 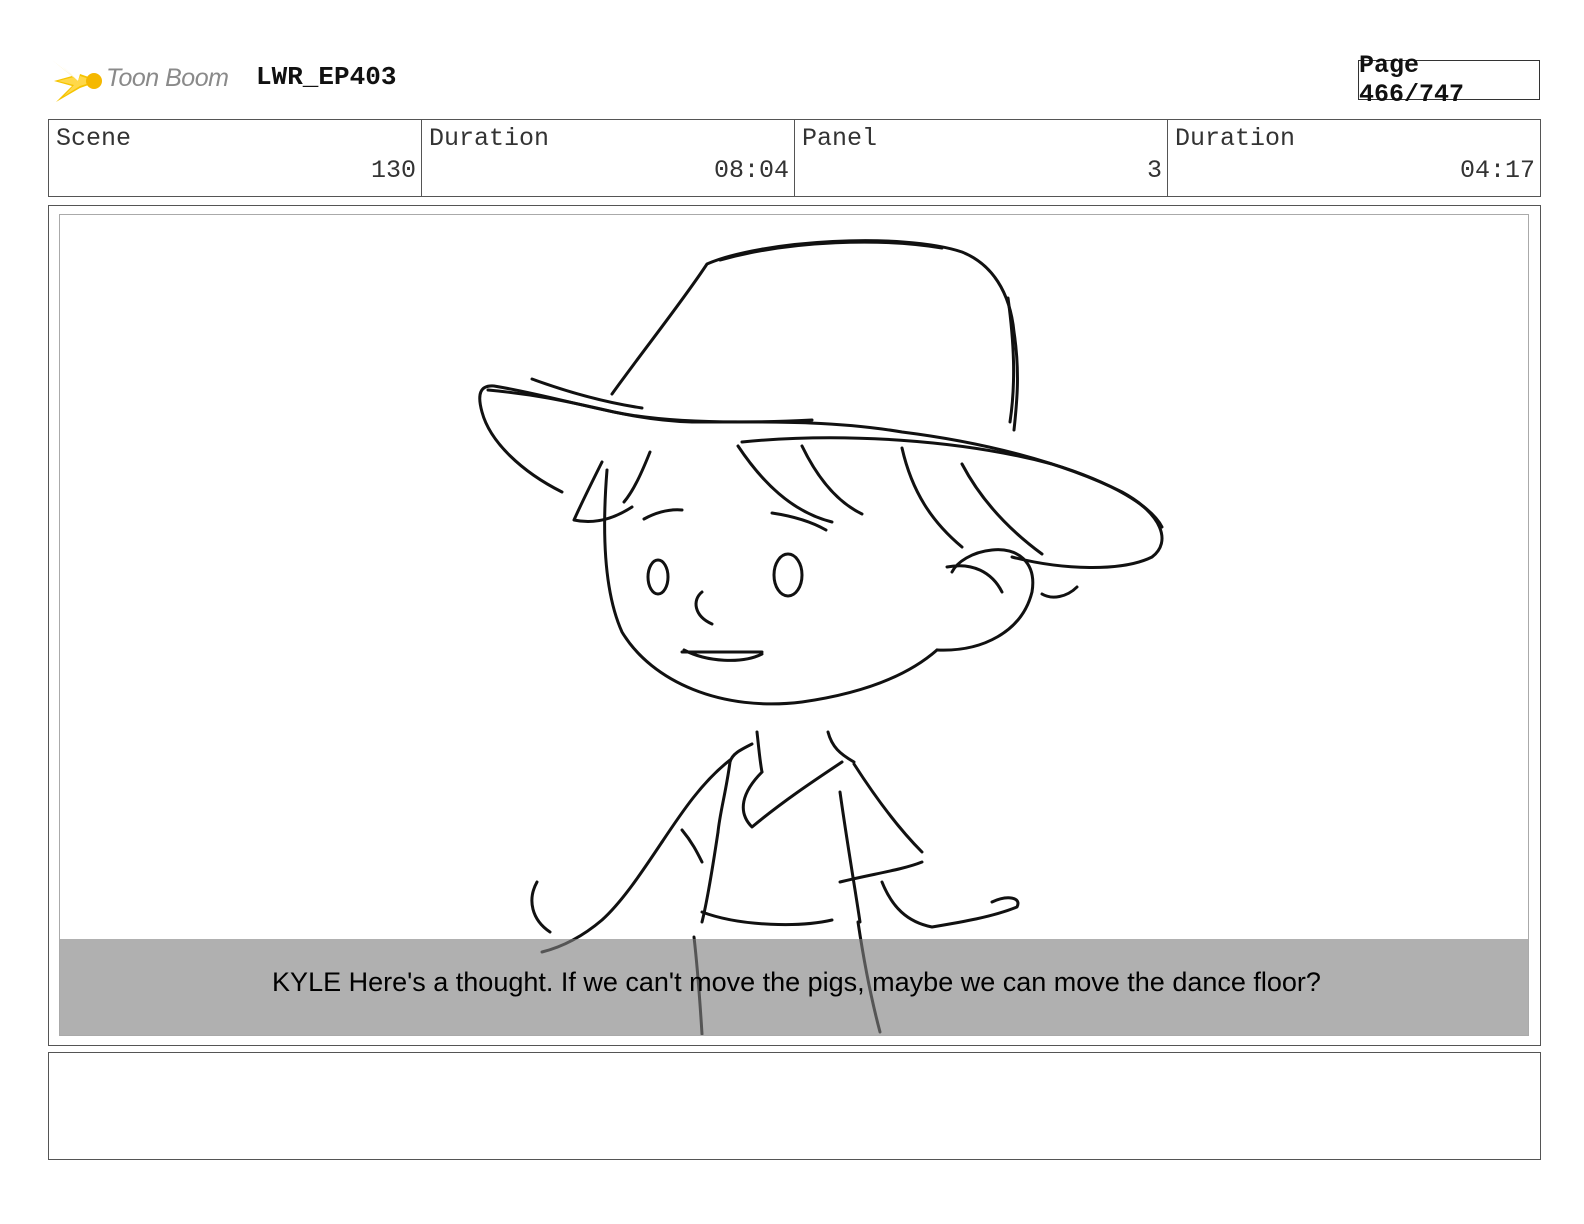 What do you see at coordinates (840, 138) in the screenshot?
I see `panel-label: Panel` at bounding box center [840, 138].